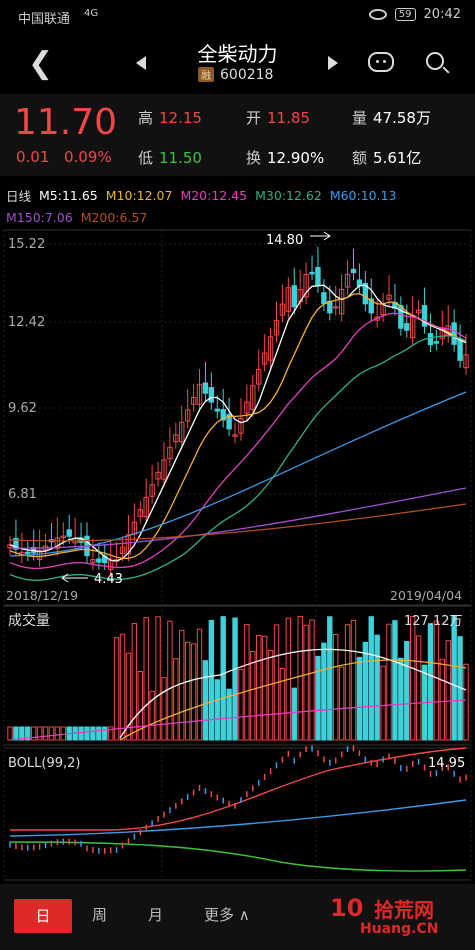 The height and width of the screenshot is (950, 475). Describe the element at coordinates (155, 914) in the screenshot. I see `tab-month: 月` at that location.